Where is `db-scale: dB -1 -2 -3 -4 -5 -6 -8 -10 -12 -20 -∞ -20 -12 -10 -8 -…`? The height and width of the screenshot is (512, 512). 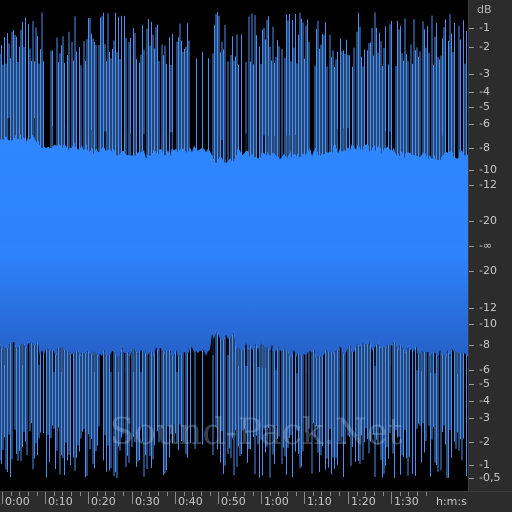 db-scale: dB -1 -2 -3 -4 -5 -6 -8 -10 -12 -20 -∞ -20 -12 -10 -8 -… is located at coordinates (490, 245).